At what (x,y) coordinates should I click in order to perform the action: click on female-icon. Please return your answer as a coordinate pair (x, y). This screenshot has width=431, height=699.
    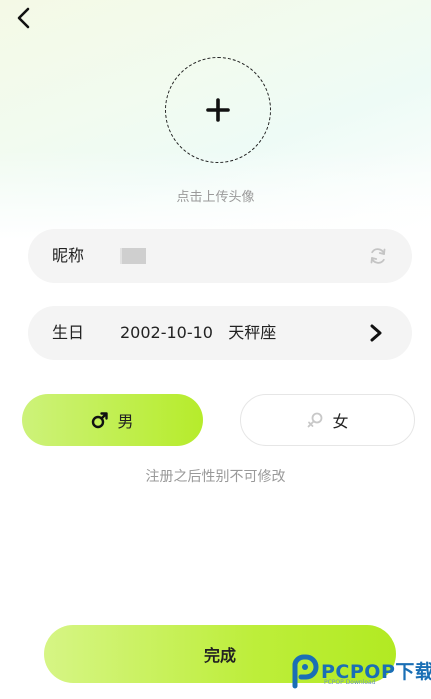
    Looking at the image, I should click on (315, 420).